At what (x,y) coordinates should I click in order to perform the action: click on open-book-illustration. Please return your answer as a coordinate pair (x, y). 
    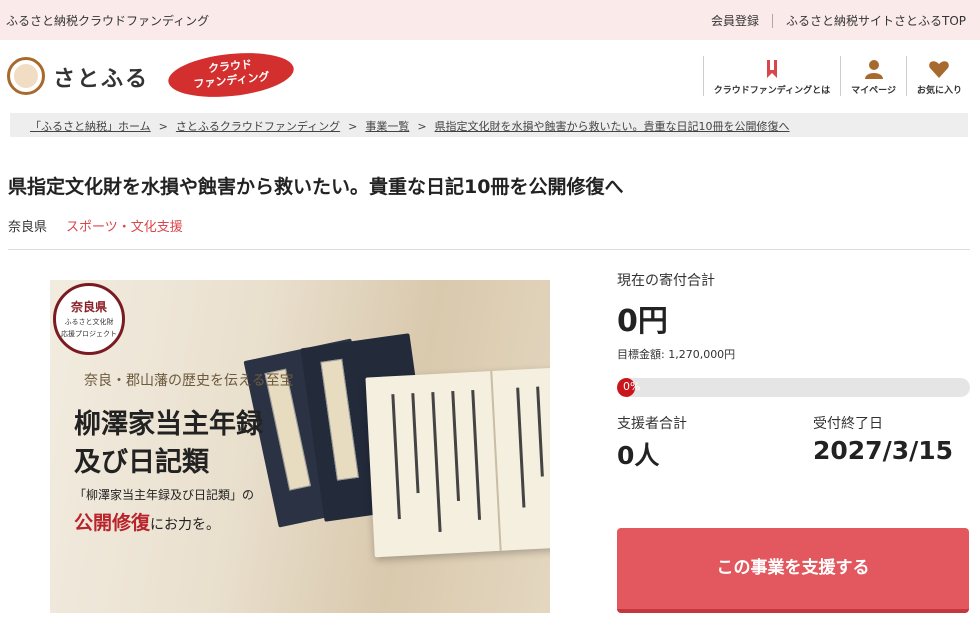
    Looking at the image, I should click on (457, 462).